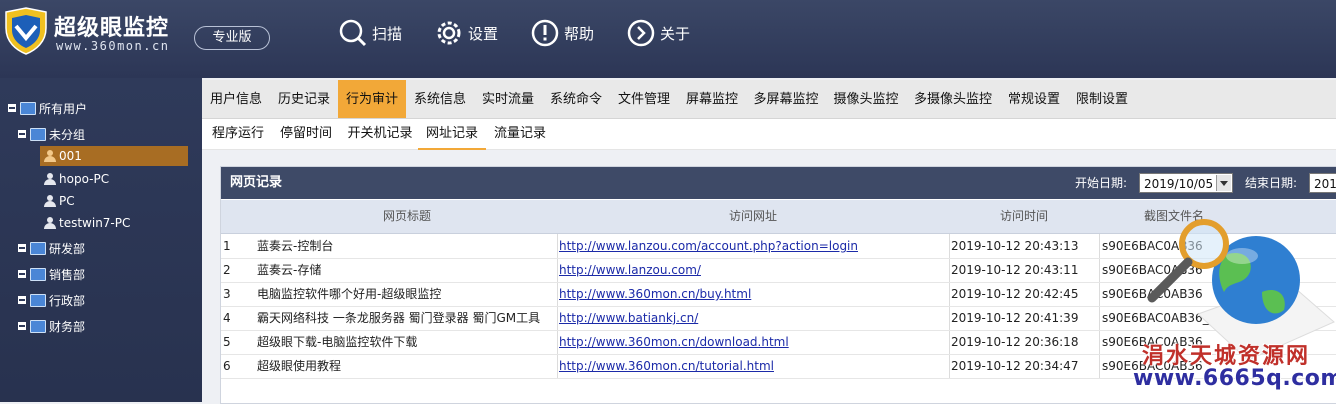  I want to click on subtab-url-log: 网址记录, so click(452, 134).